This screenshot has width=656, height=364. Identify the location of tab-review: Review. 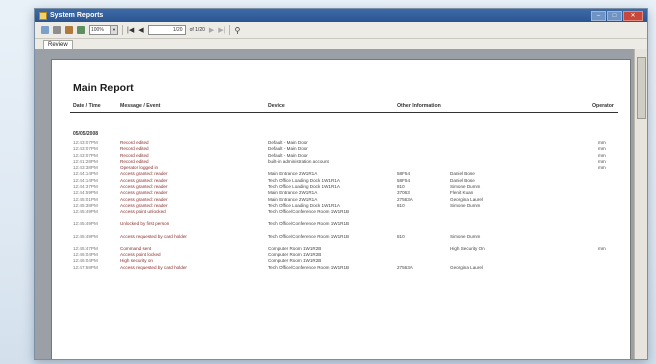
(58, 44).